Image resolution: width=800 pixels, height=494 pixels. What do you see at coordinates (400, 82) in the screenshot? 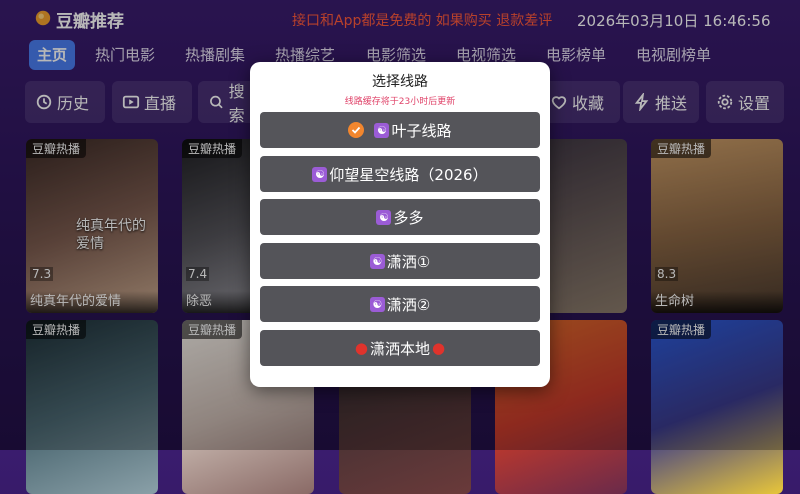
I see `dialog-title: 选择线路` at bounding box center [400, 82].